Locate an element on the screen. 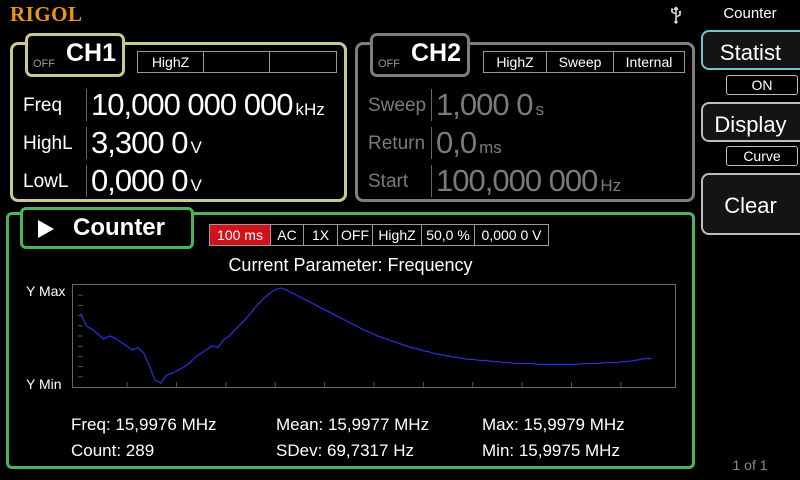 The height and width of the screenshot is (480, 800). param-unit: Hz is located at coordinates (611, 185).